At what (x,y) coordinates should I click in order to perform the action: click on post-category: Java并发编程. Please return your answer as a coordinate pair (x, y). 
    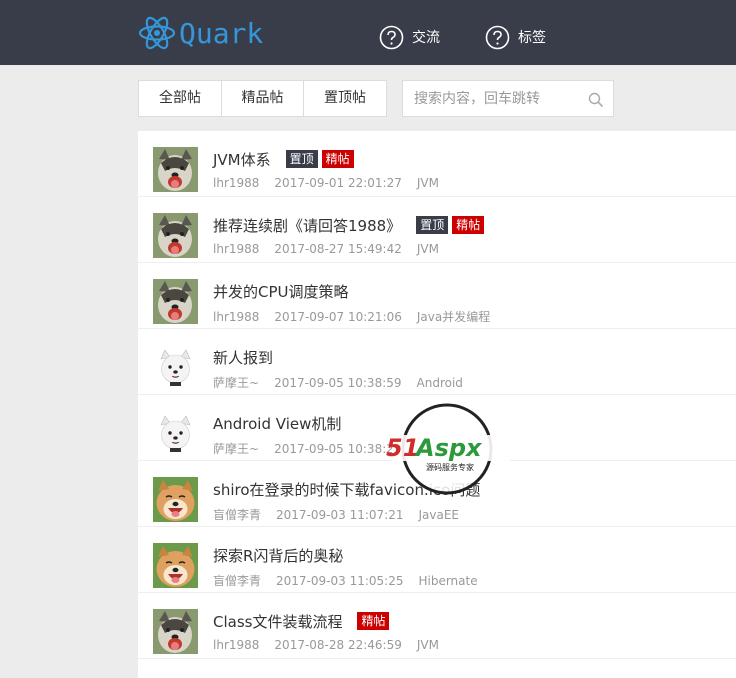
    Looking at the image, I should click on (453, 317).